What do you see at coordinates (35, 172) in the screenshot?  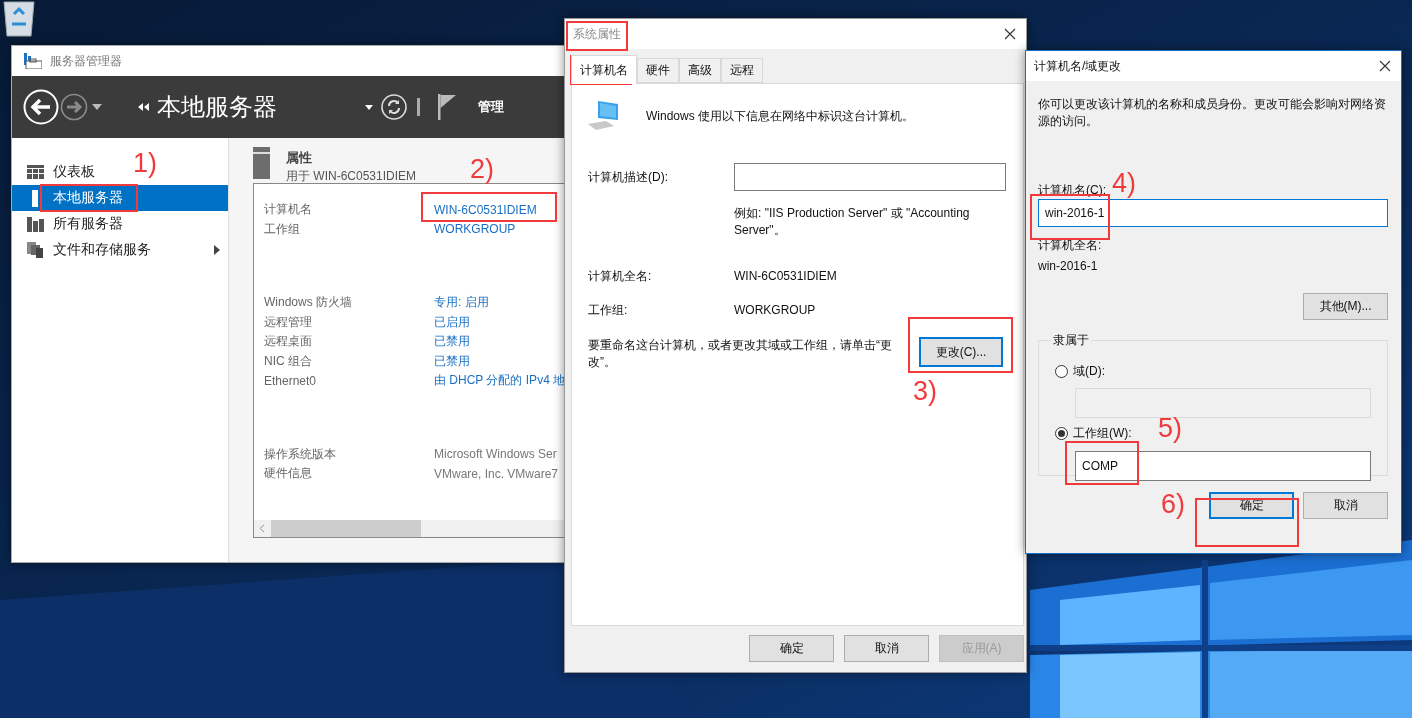 I see `dashboard-icon` at bounding box center [35, 172].